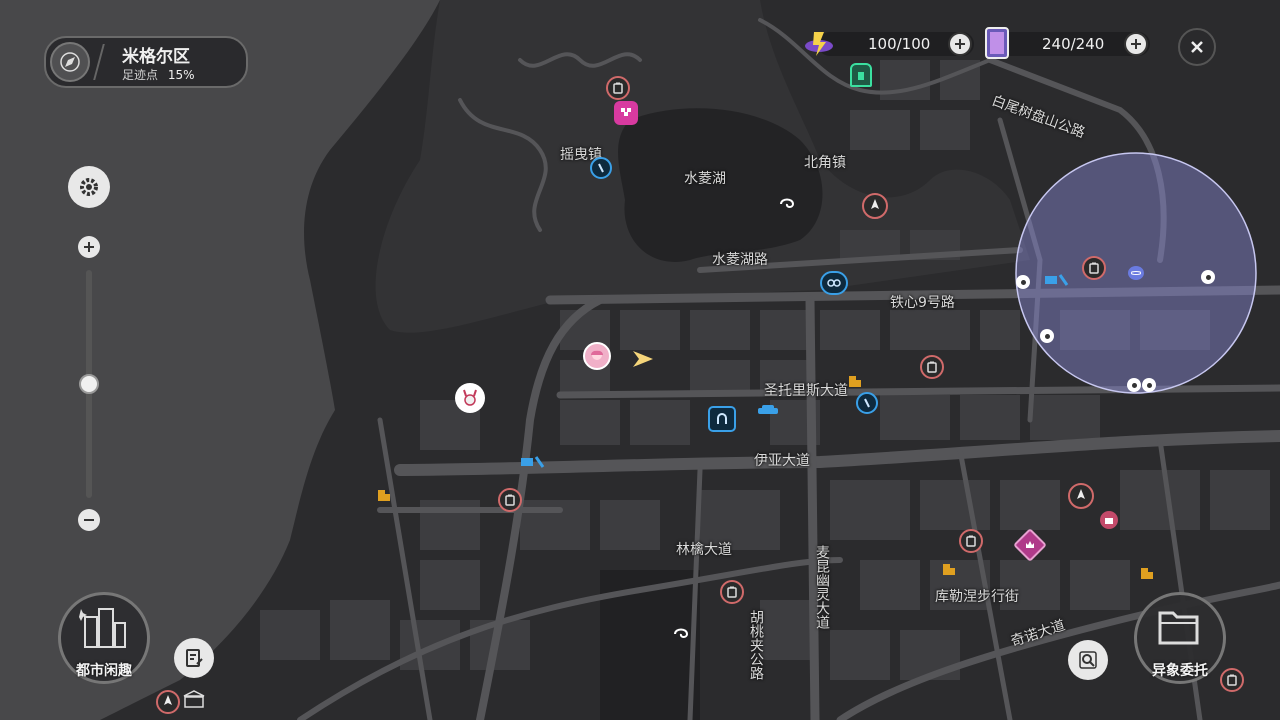  I want to click on zoom-in-button, so click(89, 247).